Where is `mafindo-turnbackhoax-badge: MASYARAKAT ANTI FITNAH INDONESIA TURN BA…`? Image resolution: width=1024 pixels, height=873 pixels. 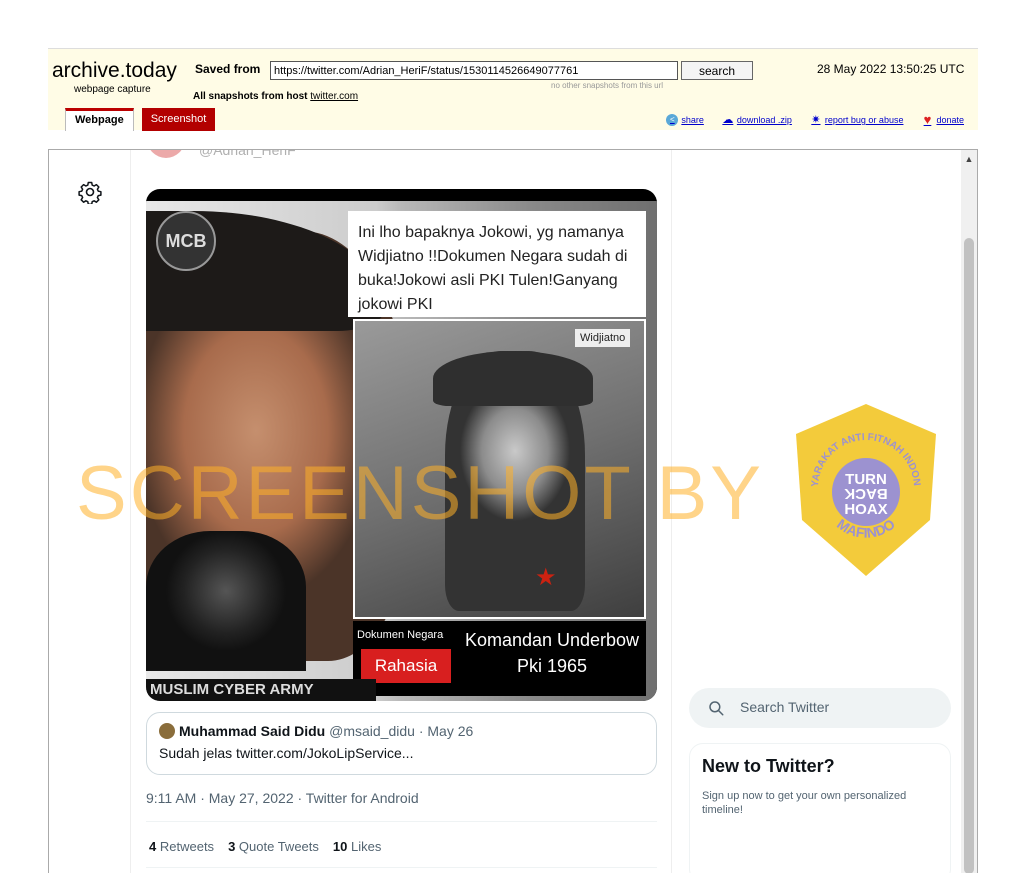 mafindo-turnbackhoax-badge: MASYARAKAT ANTI FITNAH INDONESIA TURN BA… is located at coordinates (863, 488).